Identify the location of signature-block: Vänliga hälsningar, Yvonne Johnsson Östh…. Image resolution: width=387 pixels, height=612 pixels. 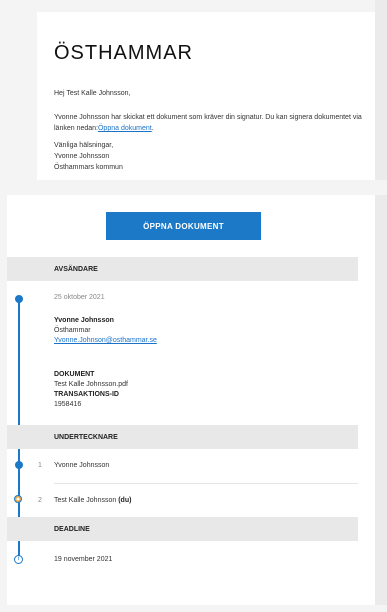
(88, 156).